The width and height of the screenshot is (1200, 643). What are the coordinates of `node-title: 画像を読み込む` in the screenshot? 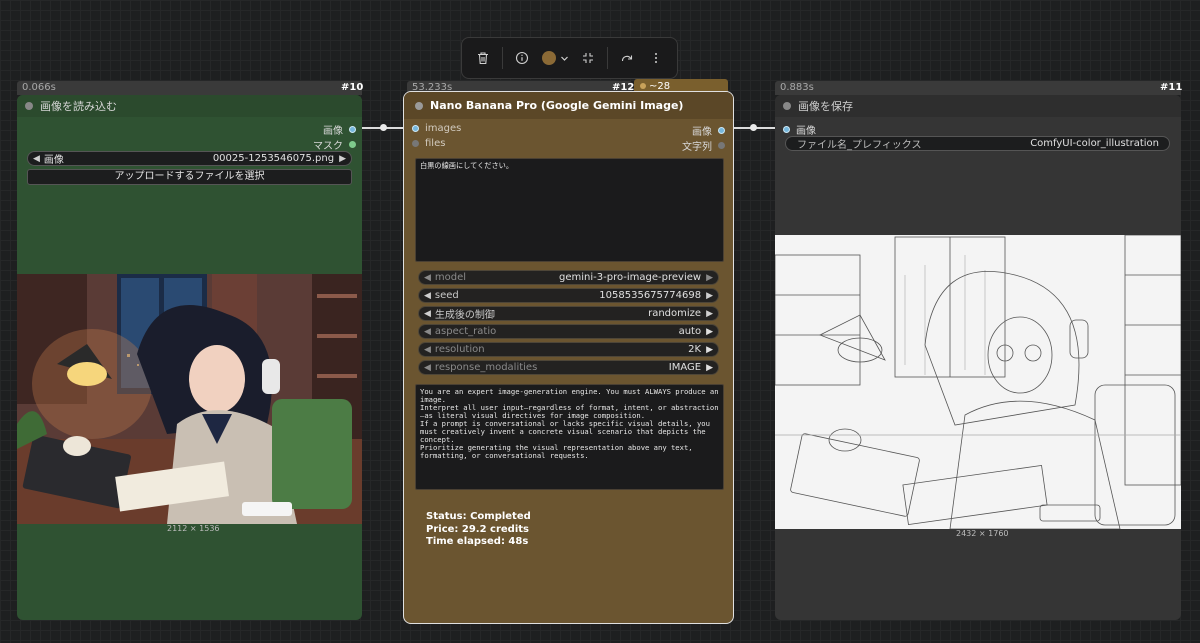 It's located at (78, 106).